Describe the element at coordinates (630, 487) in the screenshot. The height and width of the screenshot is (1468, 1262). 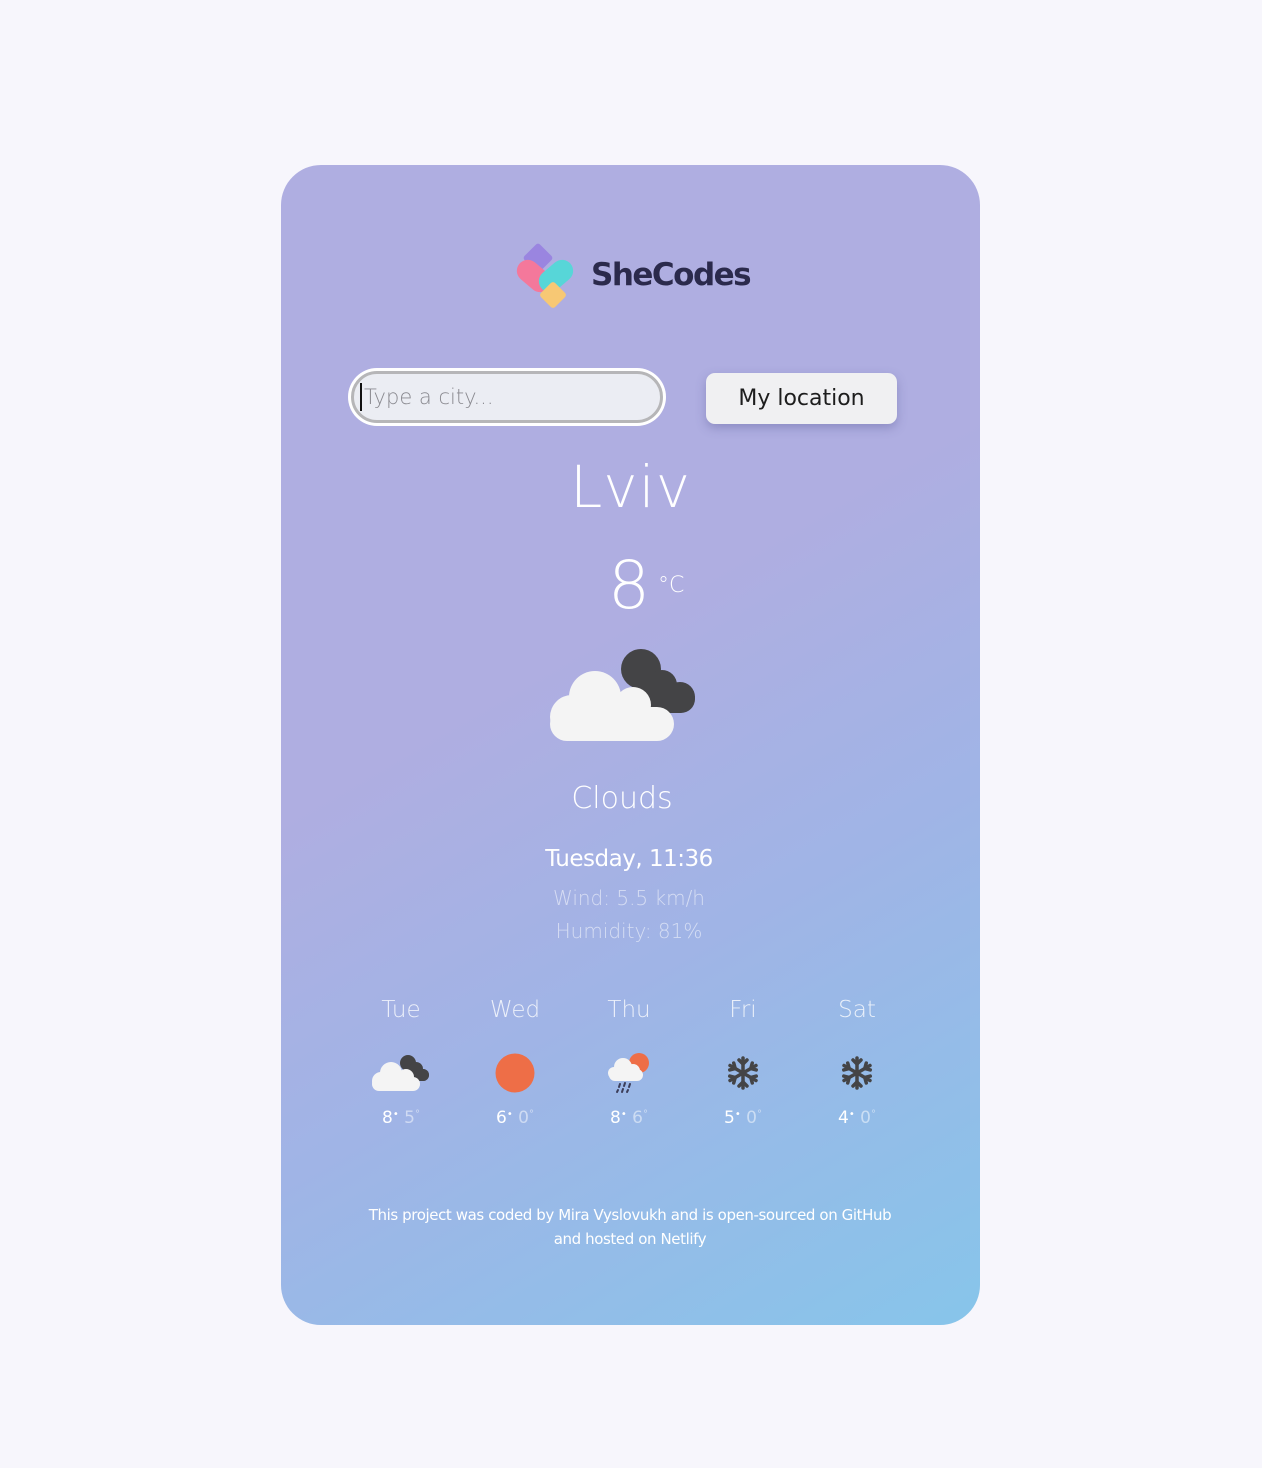
I see `city-name: Lviv` at that location.